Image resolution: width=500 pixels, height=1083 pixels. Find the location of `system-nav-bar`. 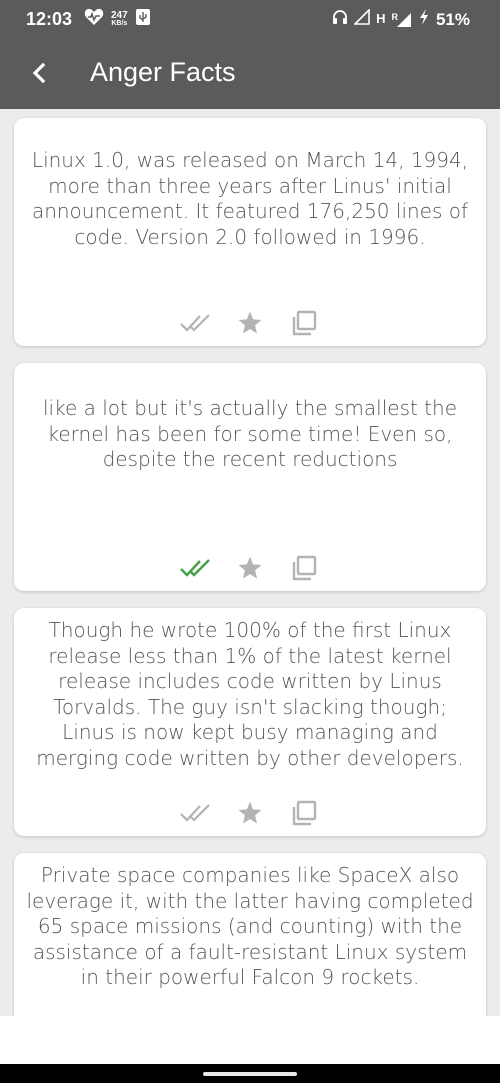

system-nav-bar is located at coordinates (250, 1073).